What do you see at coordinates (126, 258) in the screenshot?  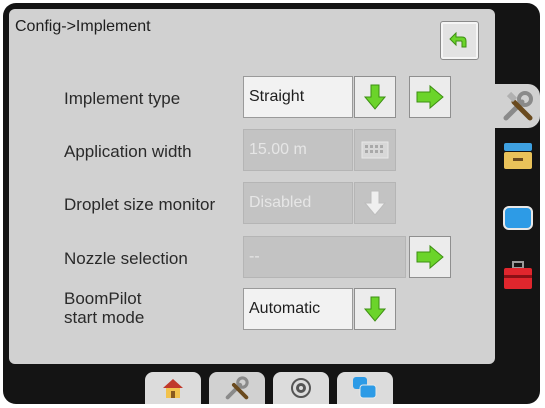 I see `nozzle-selection-label: Nozzle selection` at bounding box center [126, 258].